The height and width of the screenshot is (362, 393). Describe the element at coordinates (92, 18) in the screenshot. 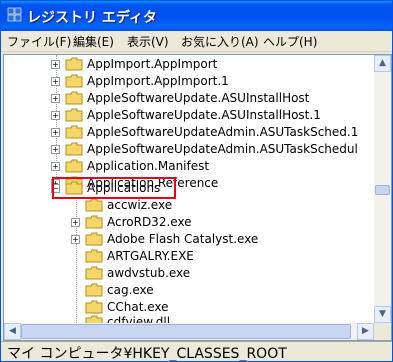

I see `window-title: レジストリ エディタ` at that location.